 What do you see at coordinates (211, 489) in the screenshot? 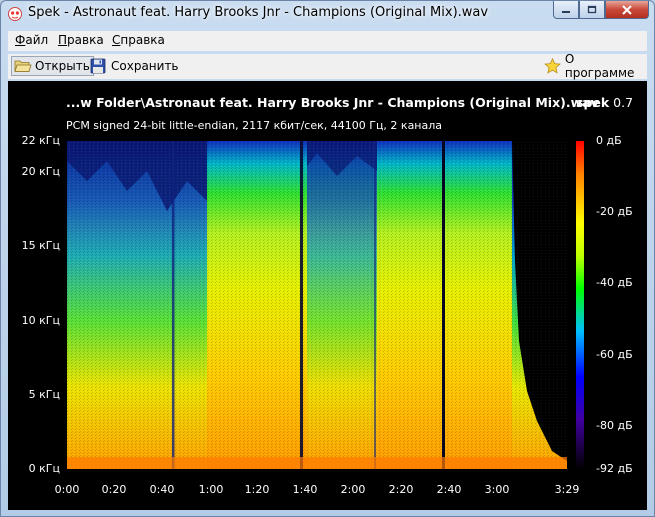
I see `x-tick: 1:00` at bounding box center [211, 489].